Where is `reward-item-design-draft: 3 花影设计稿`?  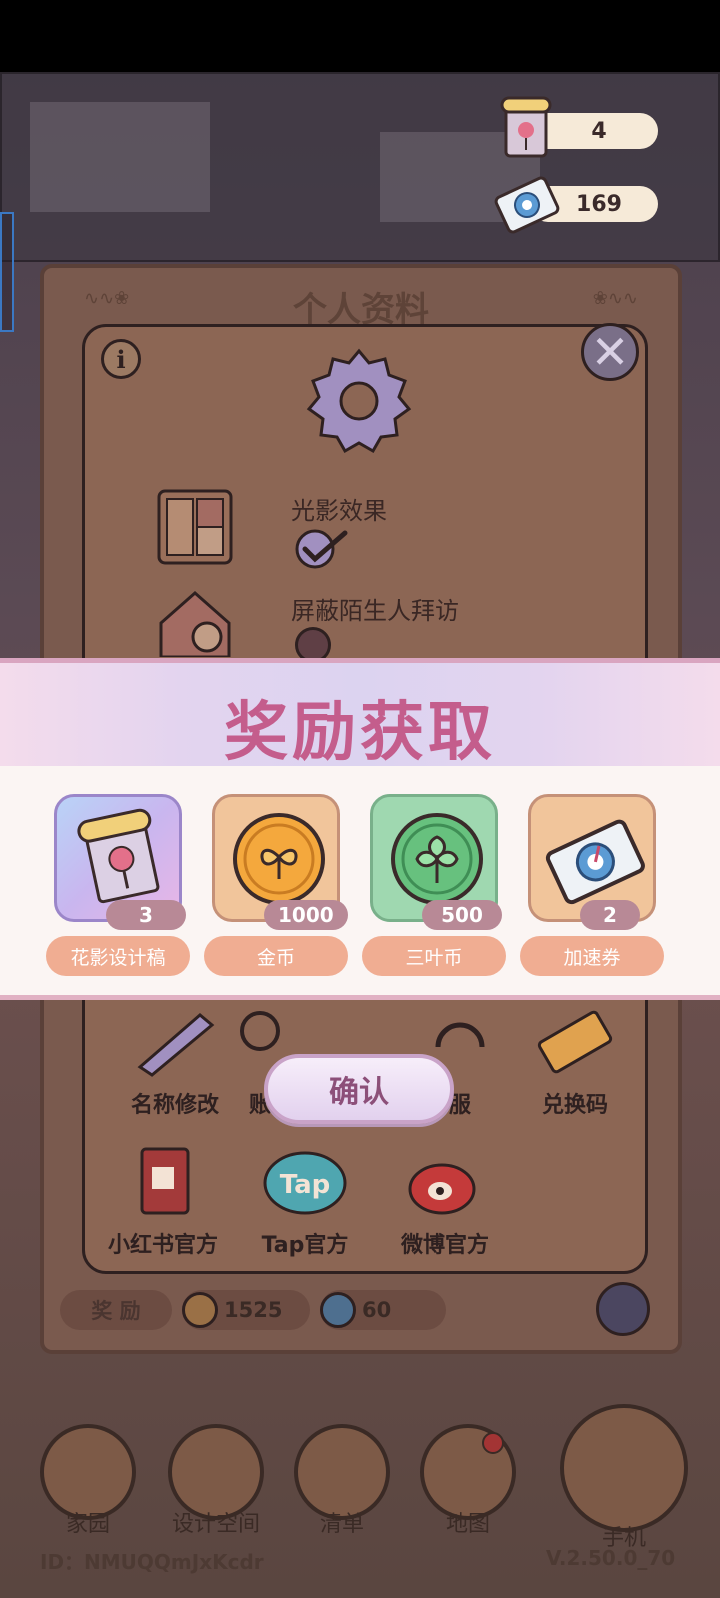 reward-item-design-draft: 3 花影设计稿 is located at coordinates (118, 885).